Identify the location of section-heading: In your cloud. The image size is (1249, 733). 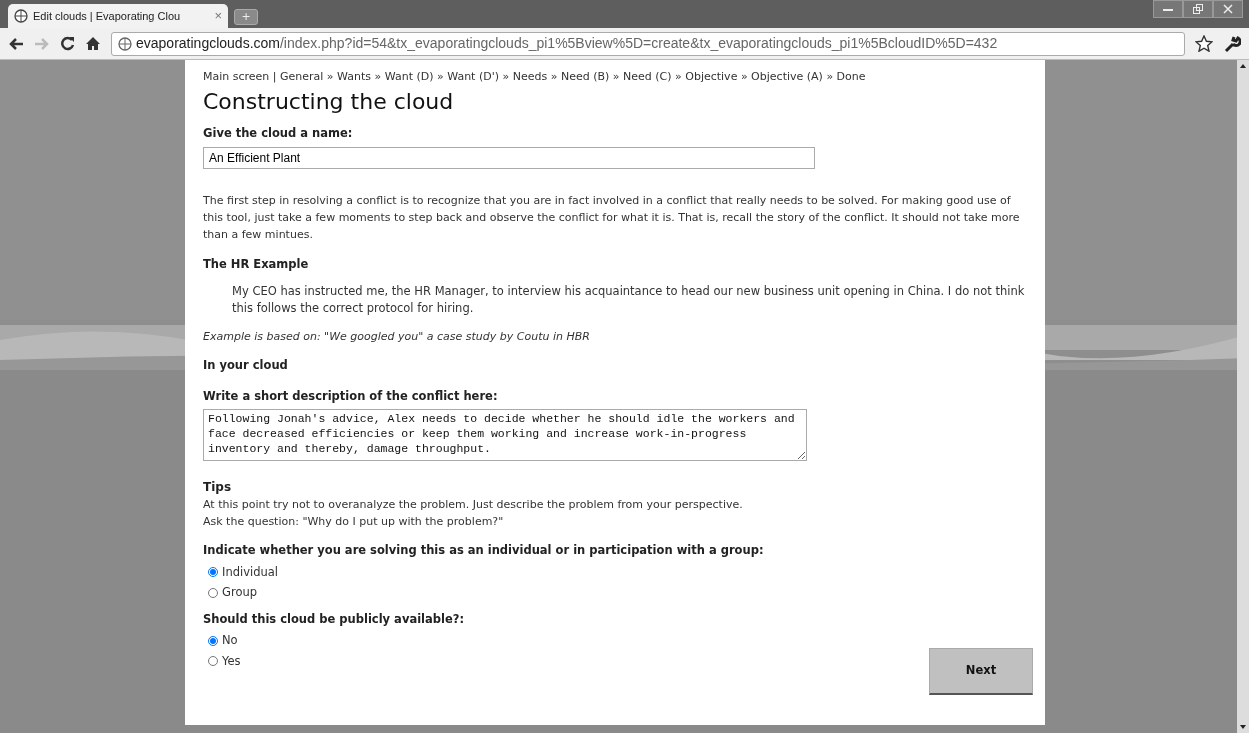
(246, 366).